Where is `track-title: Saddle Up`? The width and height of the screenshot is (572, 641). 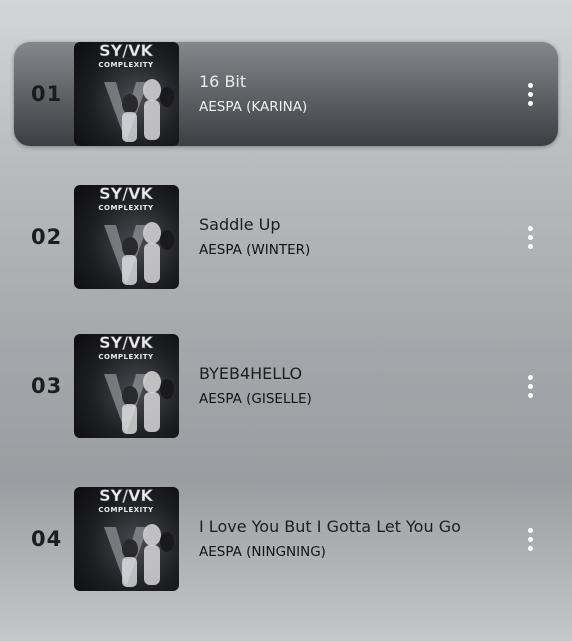
track-title: Saddle Up is located at coordinates (254, 225).